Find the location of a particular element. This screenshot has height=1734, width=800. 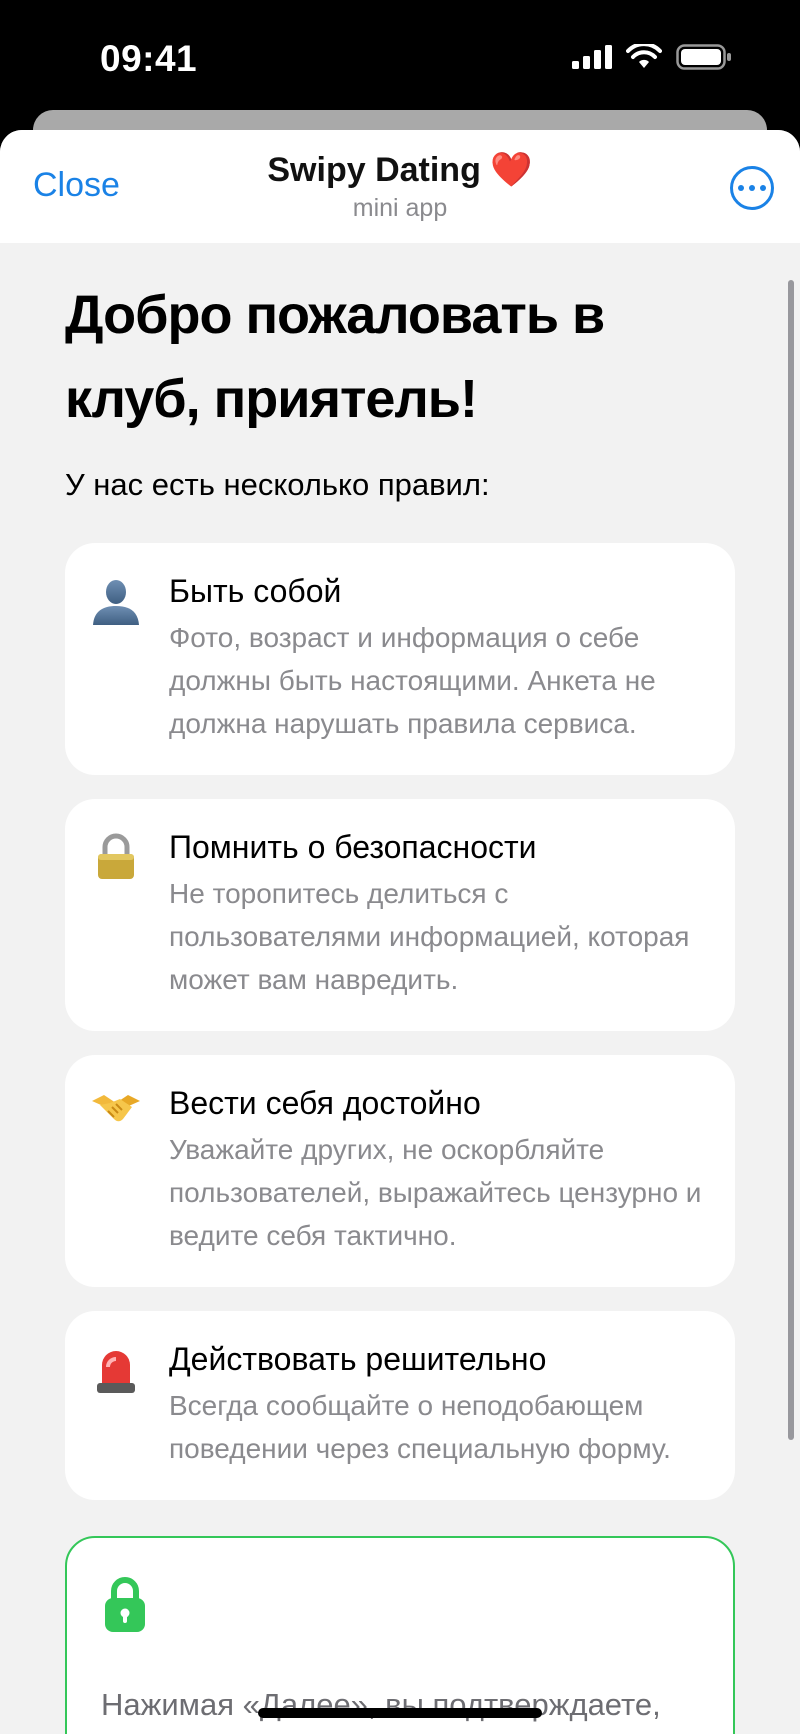

status-bar: 09:41 is located at coordinates (400, 56).